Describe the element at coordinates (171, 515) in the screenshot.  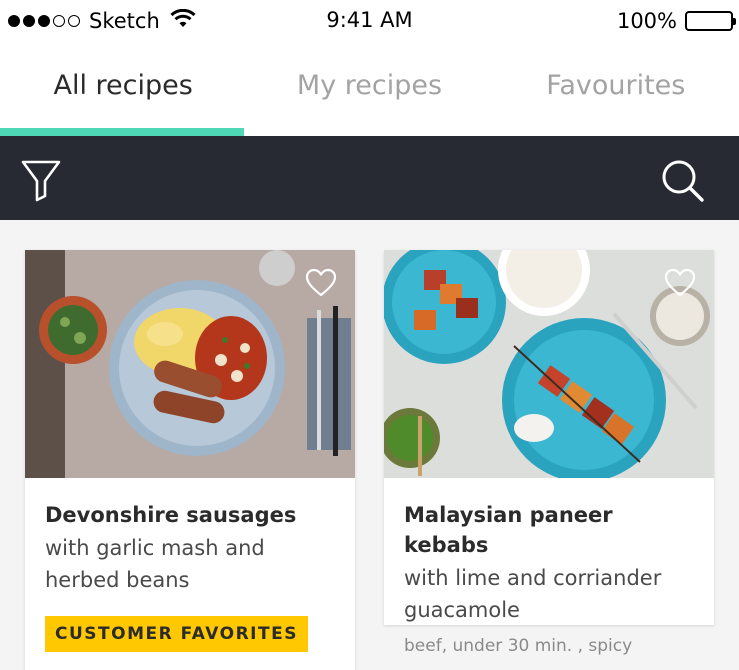
I see `recipe-title: Devonshire sausages` at that location.